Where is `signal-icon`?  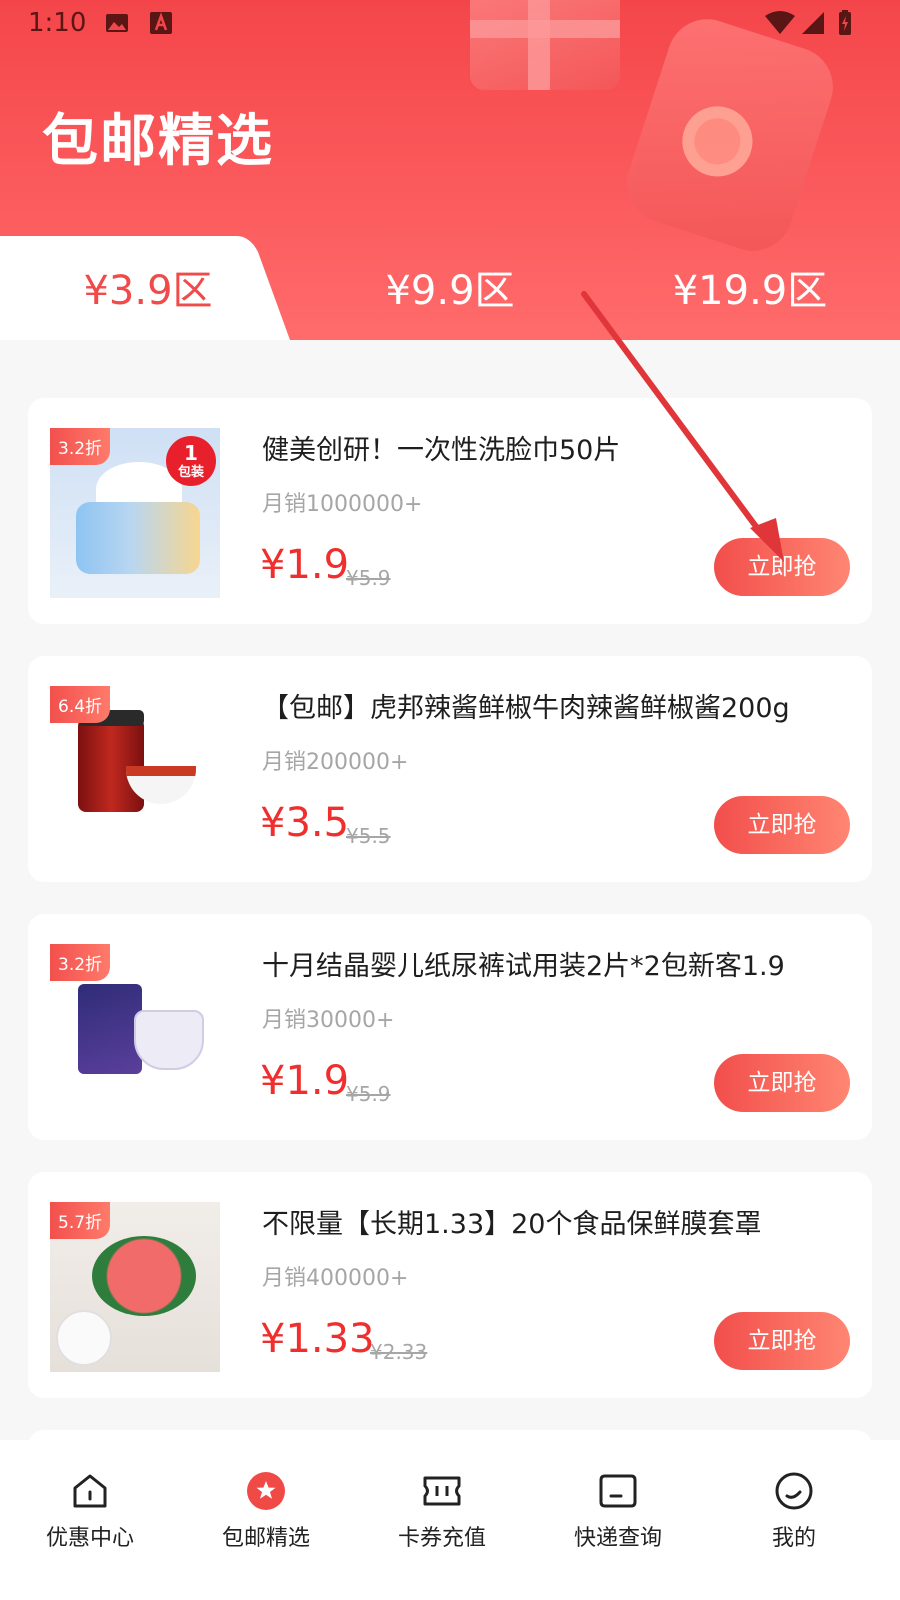
signal-icon is located at coordinates (813, 23).